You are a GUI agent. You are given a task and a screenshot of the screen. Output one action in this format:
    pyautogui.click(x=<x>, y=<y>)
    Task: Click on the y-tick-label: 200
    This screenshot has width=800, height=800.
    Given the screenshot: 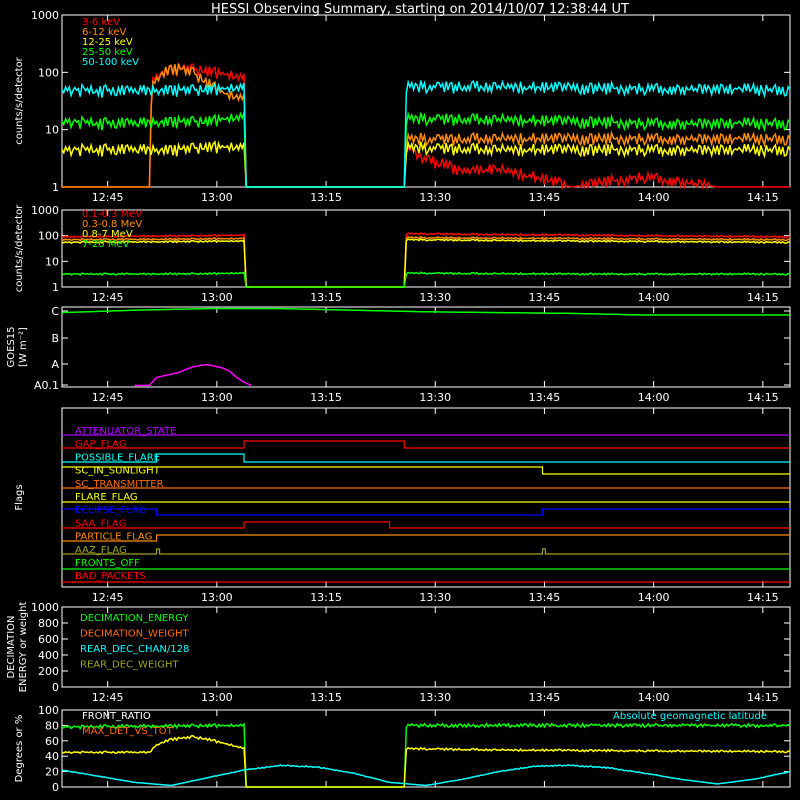 What is the action you would take?
    pyautogui.click(x=48, y=671)
    